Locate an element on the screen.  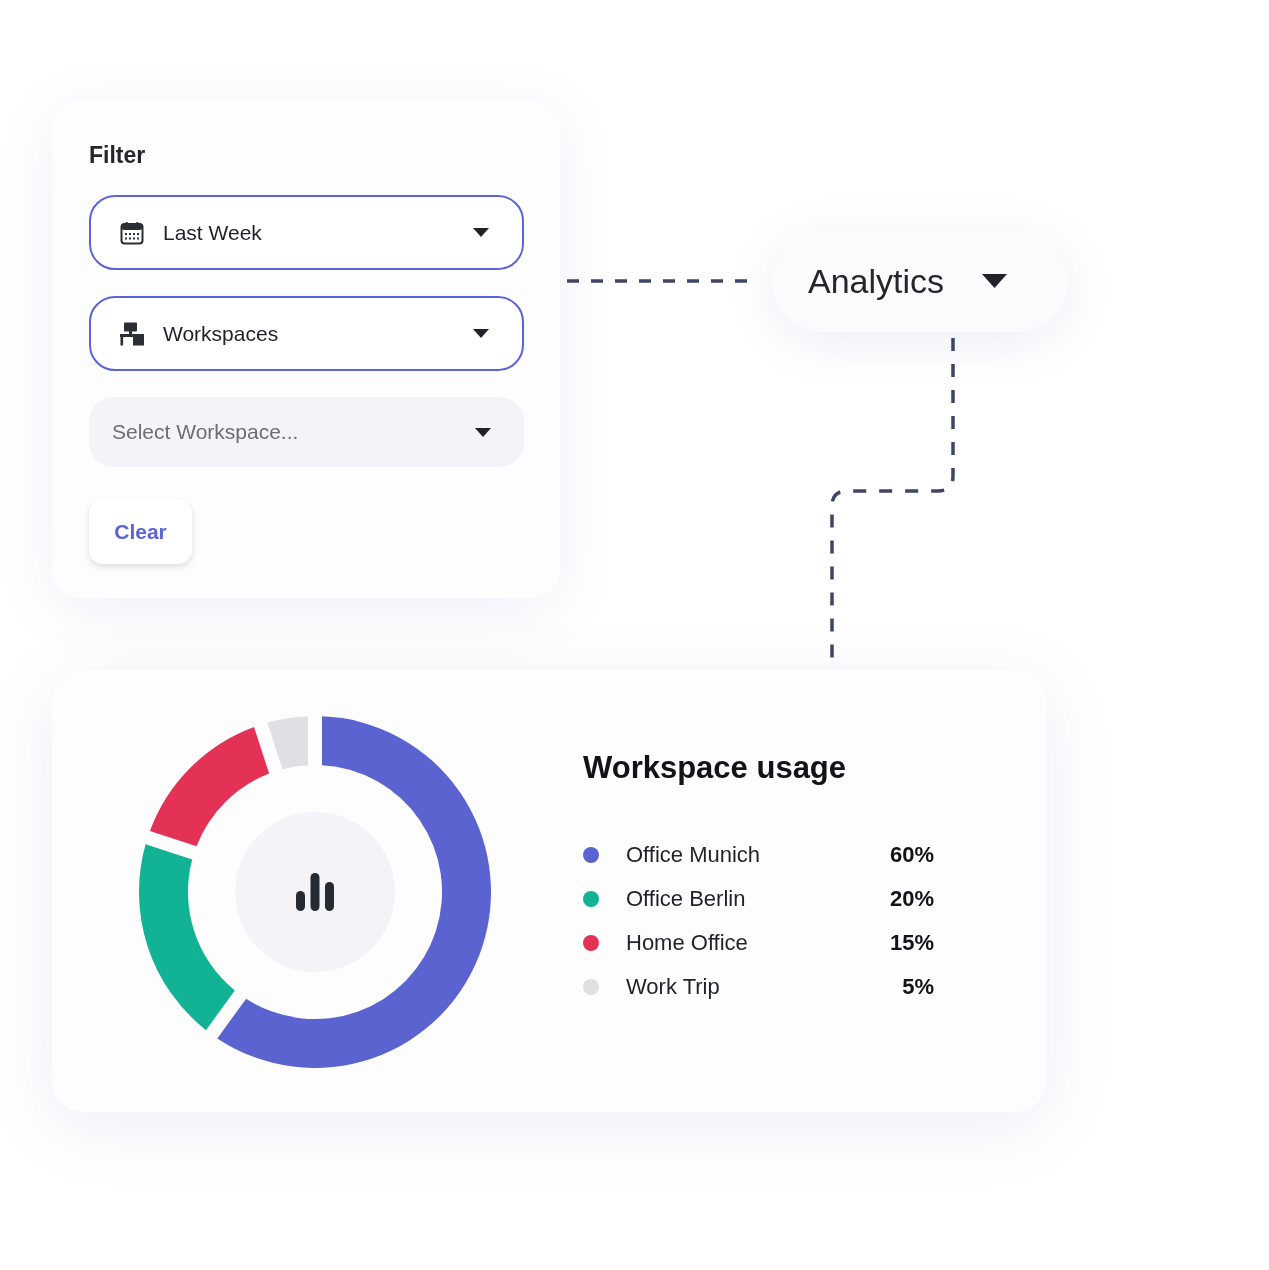
legend-label: Office Berlin is located at coordinates (686, 899).